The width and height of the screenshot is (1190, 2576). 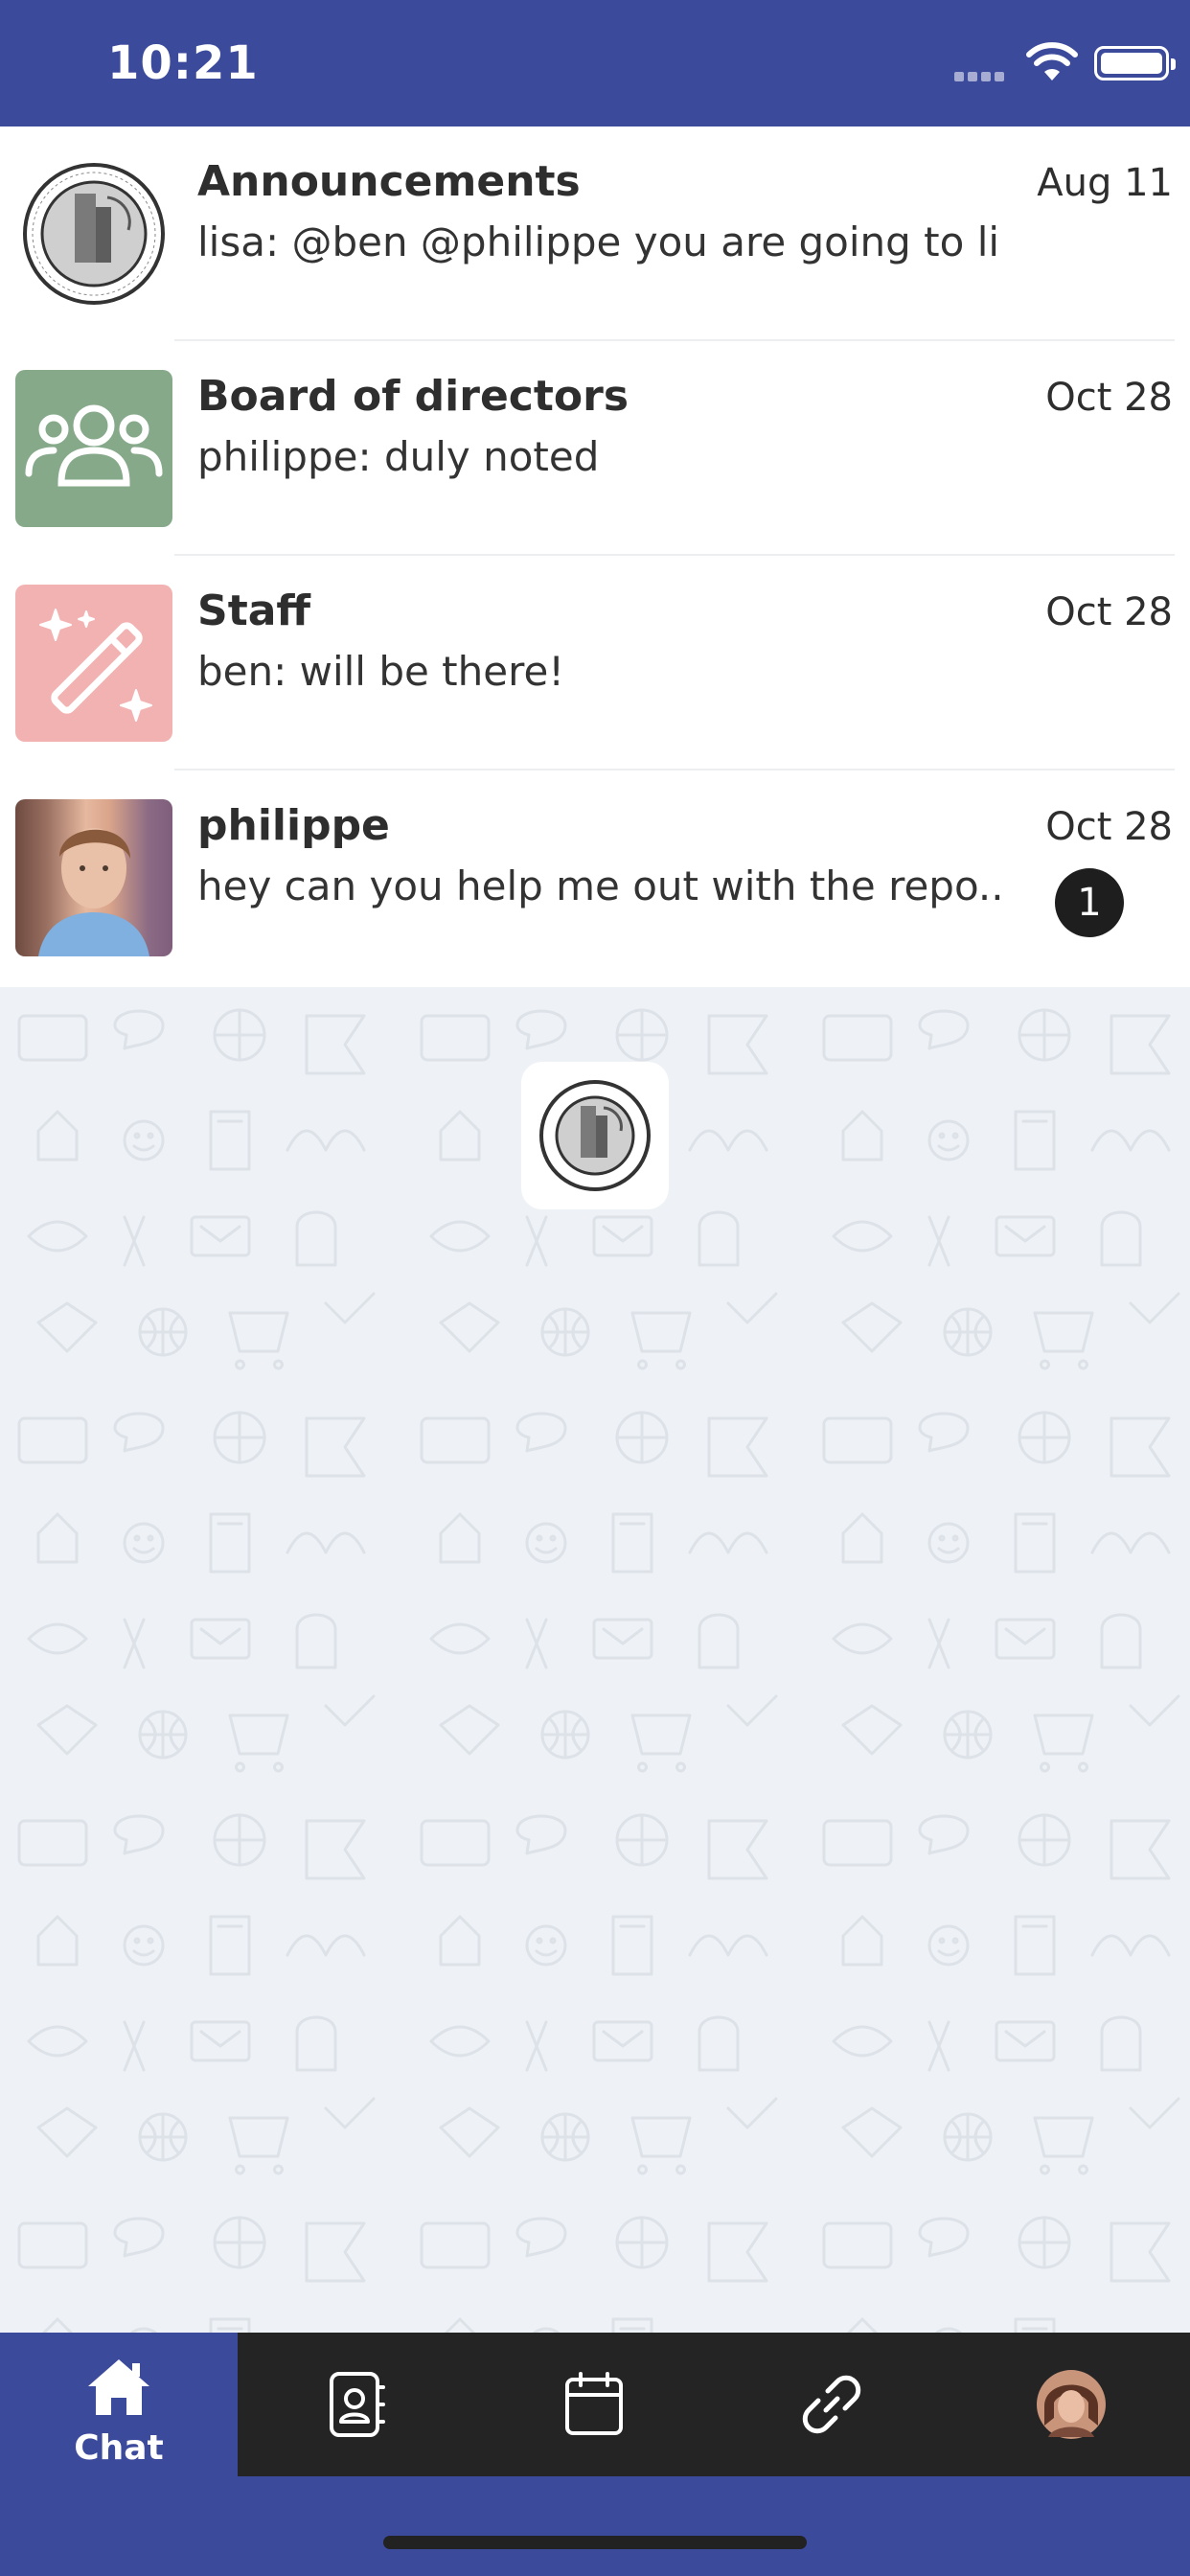 I want to click on chat-row-staff: Staff ben: will be there! Oct 28, so click(x=595, y=663).